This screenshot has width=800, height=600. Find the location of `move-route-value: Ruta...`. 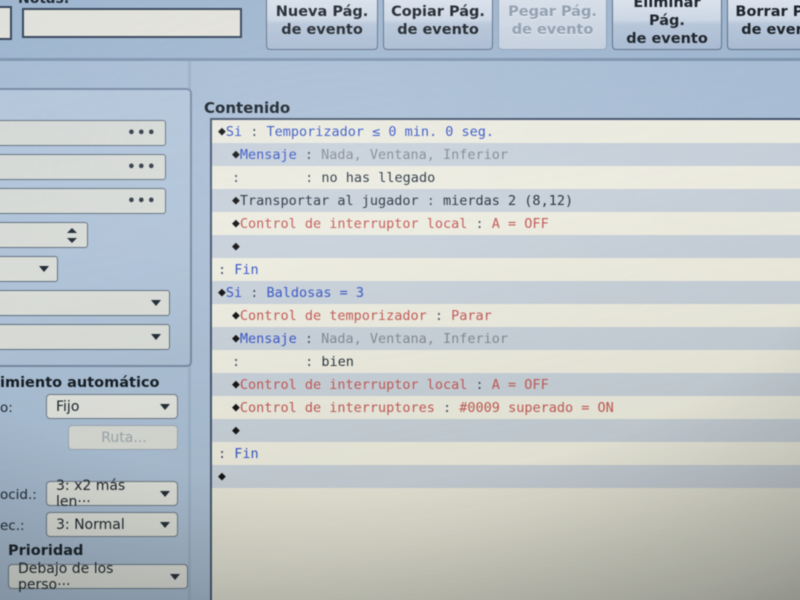

move-route-value: Ruta... is located at coordinates (124, 437).